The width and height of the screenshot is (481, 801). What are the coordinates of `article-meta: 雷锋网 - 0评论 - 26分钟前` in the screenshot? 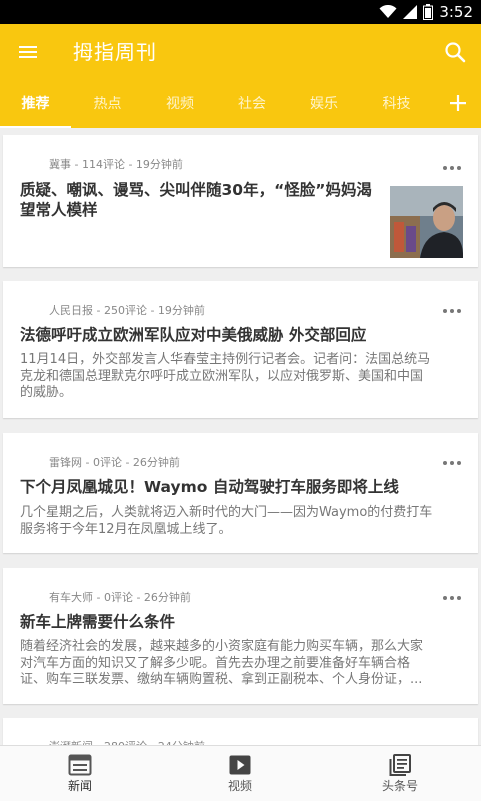 It's located at (114, 462).